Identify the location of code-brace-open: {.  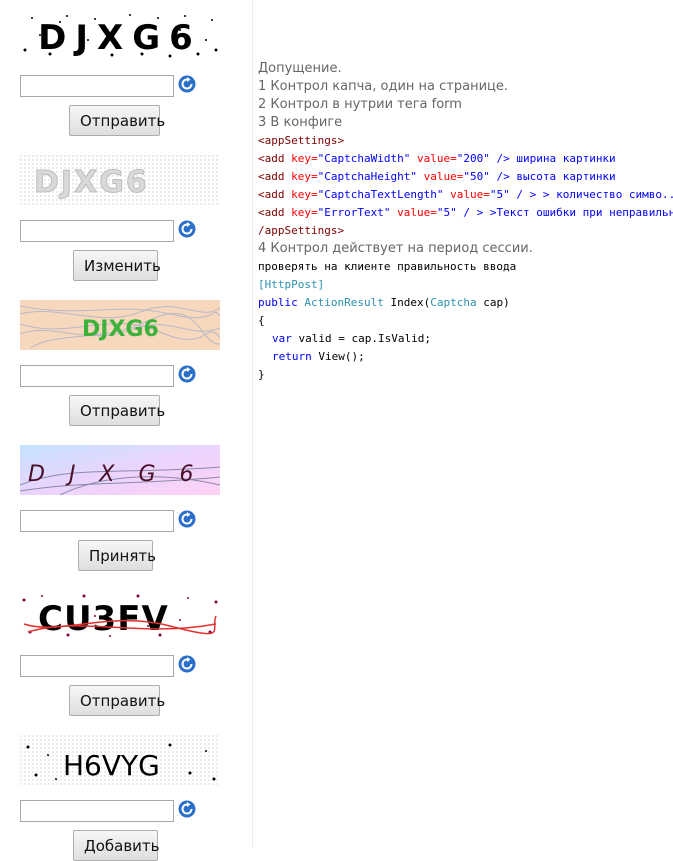
(261, 320).